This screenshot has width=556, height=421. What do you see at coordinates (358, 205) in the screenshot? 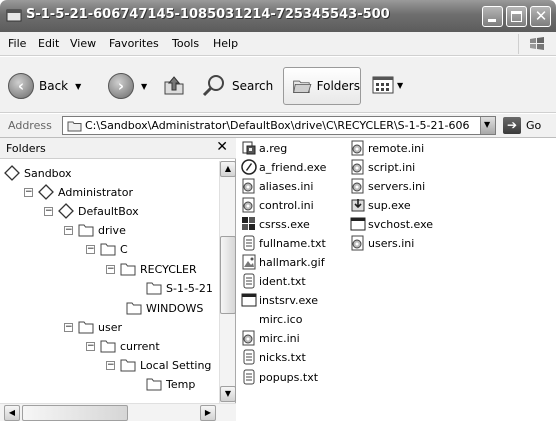
I see `setup-exe-icon` at bounding box center [358, 205].